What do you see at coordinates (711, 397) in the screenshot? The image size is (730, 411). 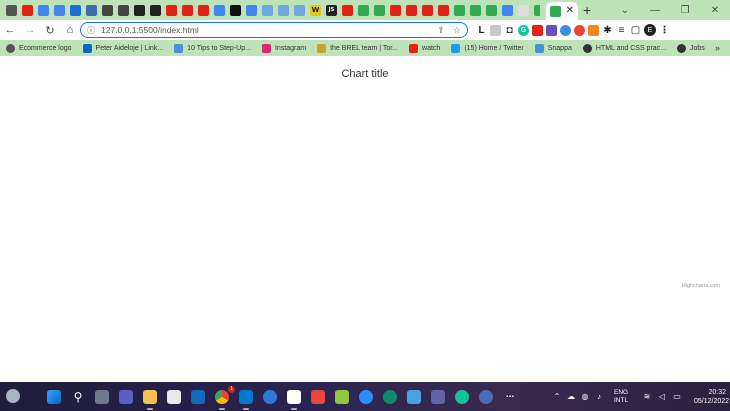 I see `clock: 20:32 05/12/2022` at bounding box center [711, 397].